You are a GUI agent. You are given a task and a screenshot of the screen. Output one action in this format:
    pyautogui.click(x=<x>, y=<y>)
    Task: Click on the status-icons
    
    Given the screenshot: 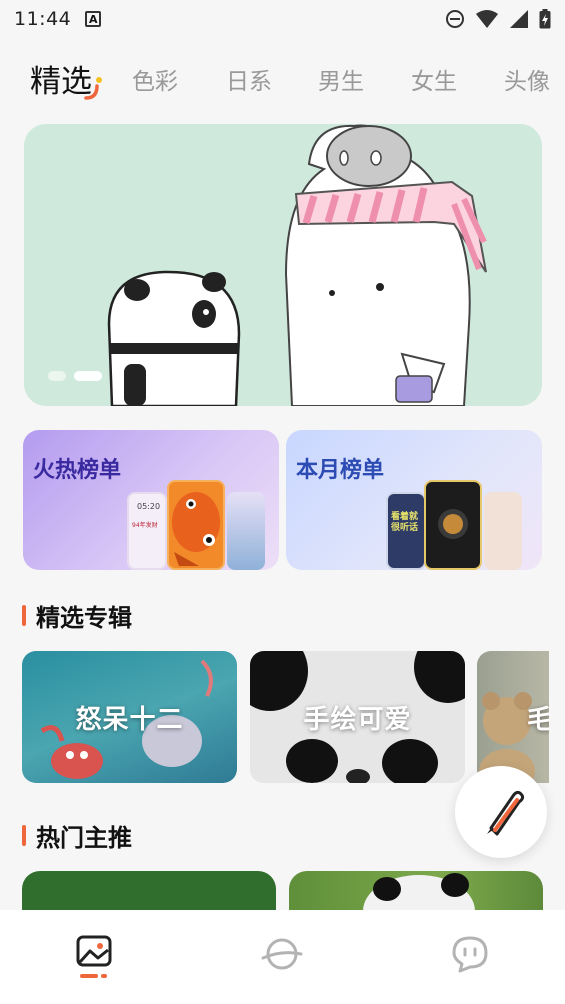 What is the action you would take?
    pyautogui.click(x=498, y=19)
    